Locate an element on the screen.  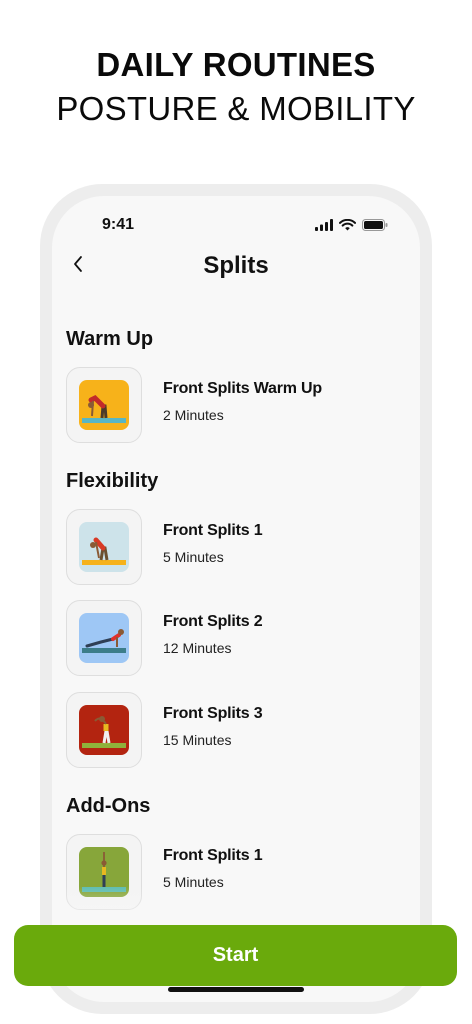
row-title: Front Splits Warm Up is located at coordinates (242, 388).